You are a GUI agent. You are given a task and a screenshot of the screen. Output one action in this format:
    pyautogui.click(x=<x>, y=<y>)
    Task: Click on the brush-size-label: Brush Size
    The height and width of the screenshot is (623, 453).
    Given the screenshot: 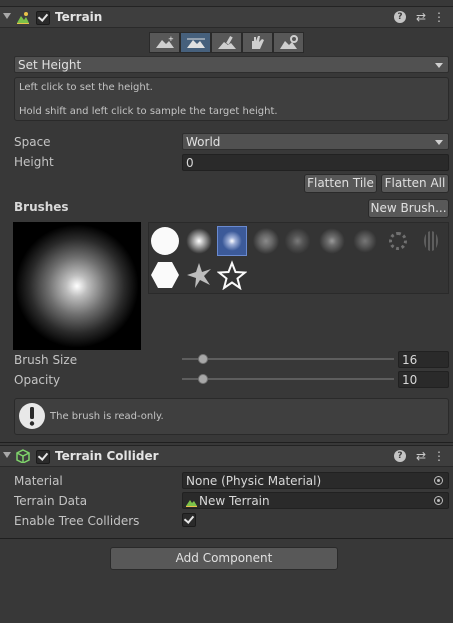 What is the action you would take?
    pyautogui.click(x=46, y=360)
    